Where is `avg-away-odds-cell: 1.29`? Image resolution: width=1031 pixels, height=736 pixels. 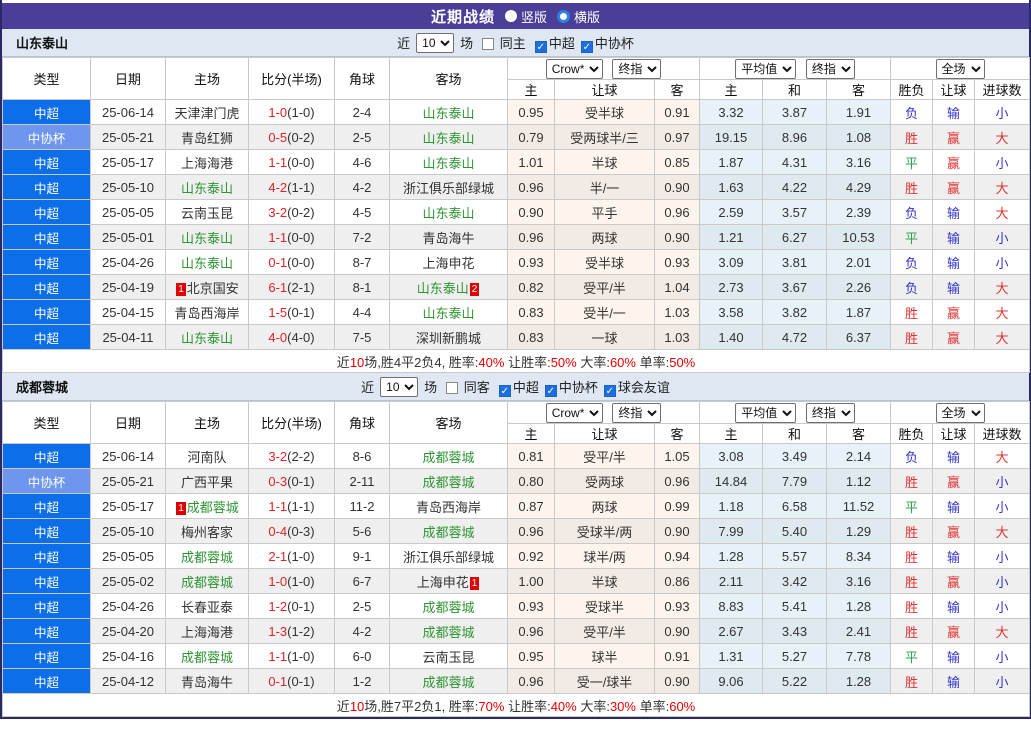 avg-away-odds-cell: 1.29 is located at coordinates (858, 531).